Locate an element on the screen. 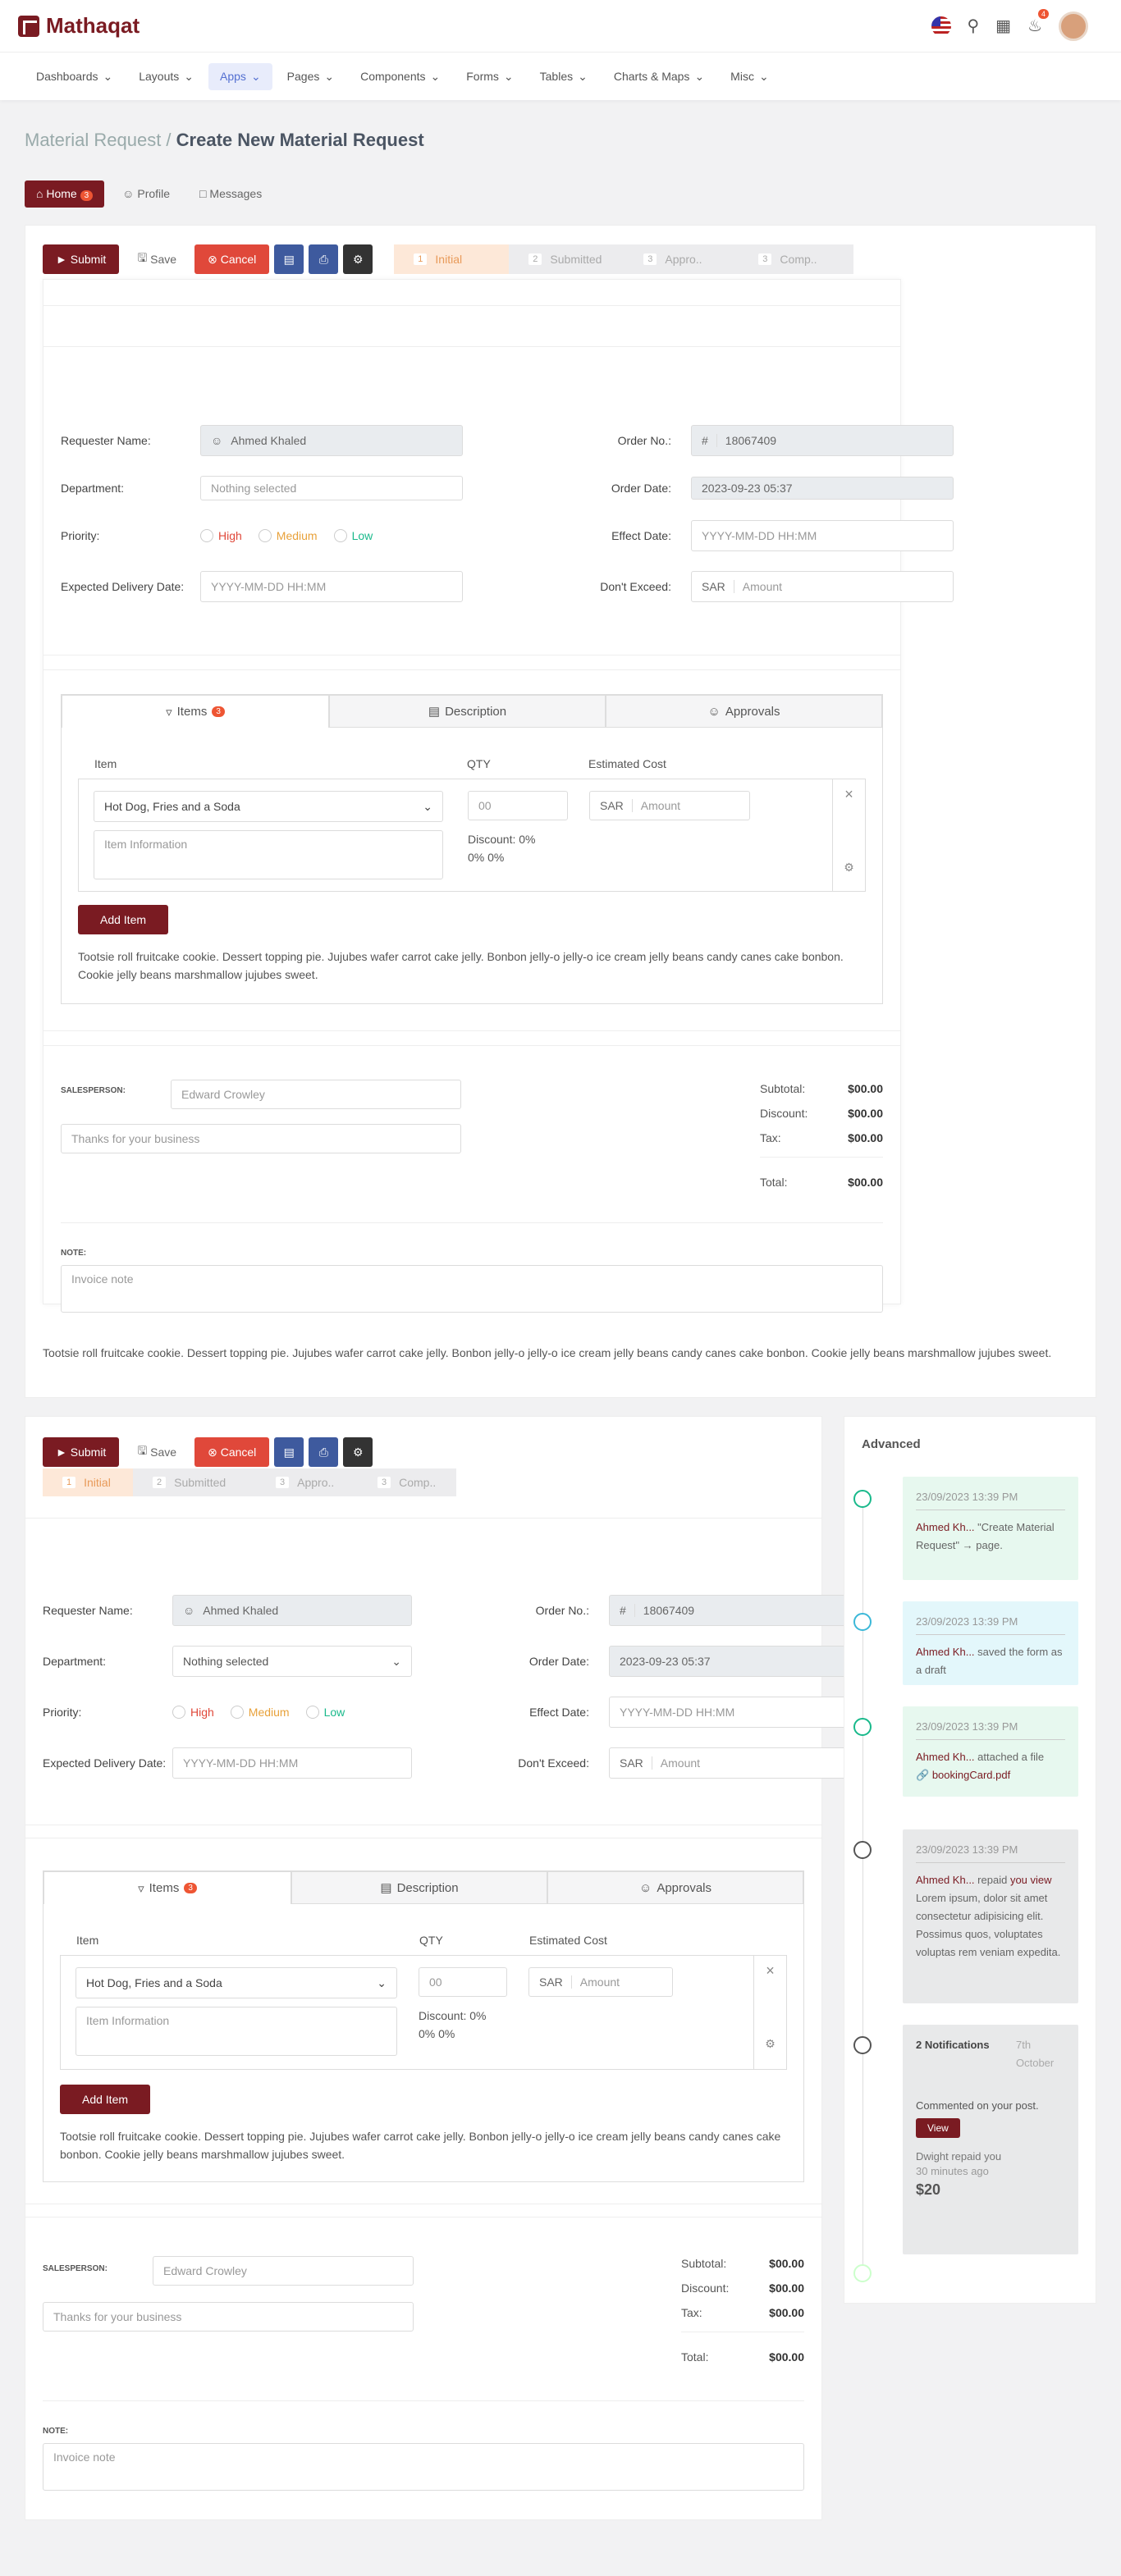 The image size is (1121, 2576). print-icon-2: ⎙ is located at coordinates (324, 1452).